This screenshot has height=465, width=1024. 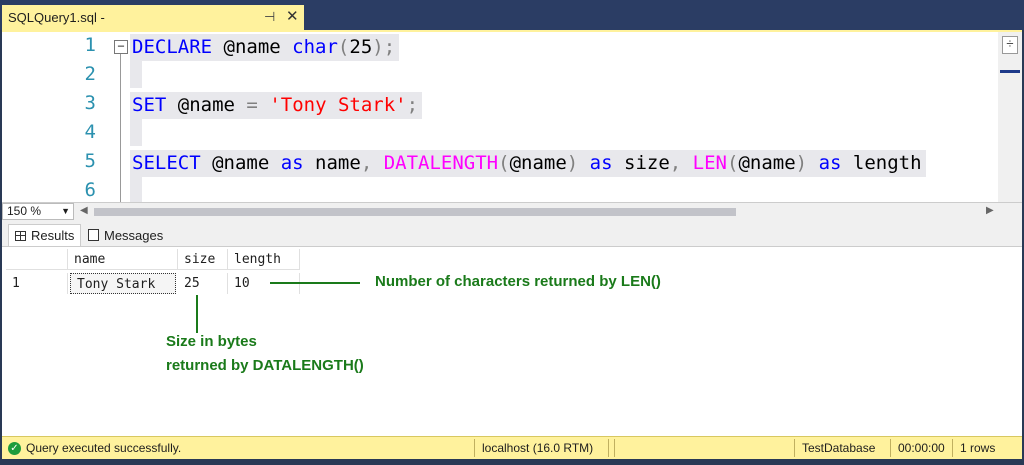 I want to click on code-string: 'Tony Stark', so click(x=338, y=105).